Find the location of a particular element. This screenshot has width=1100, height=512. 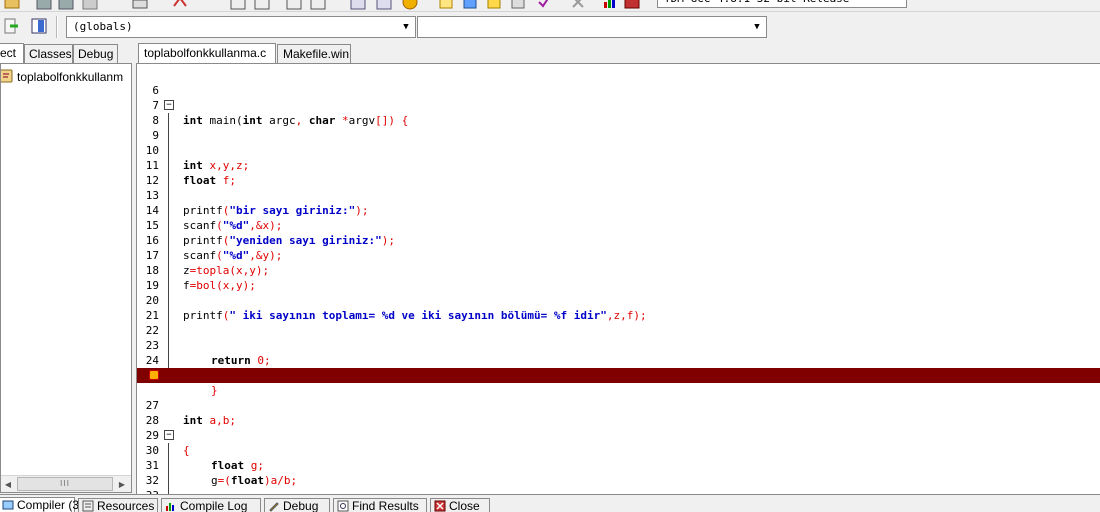

code-line: 18 is located at coordinates (618, 270).